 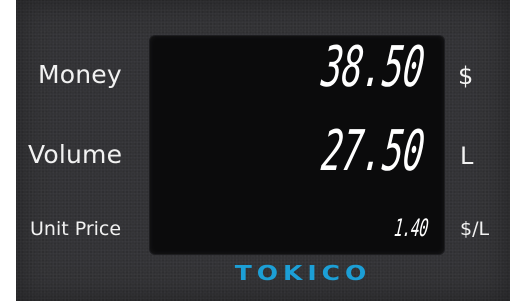 What do you see at coordinates (75, 154) in the screenshot?
I see `volume-label: Volume` at bounding box center [75, 154].